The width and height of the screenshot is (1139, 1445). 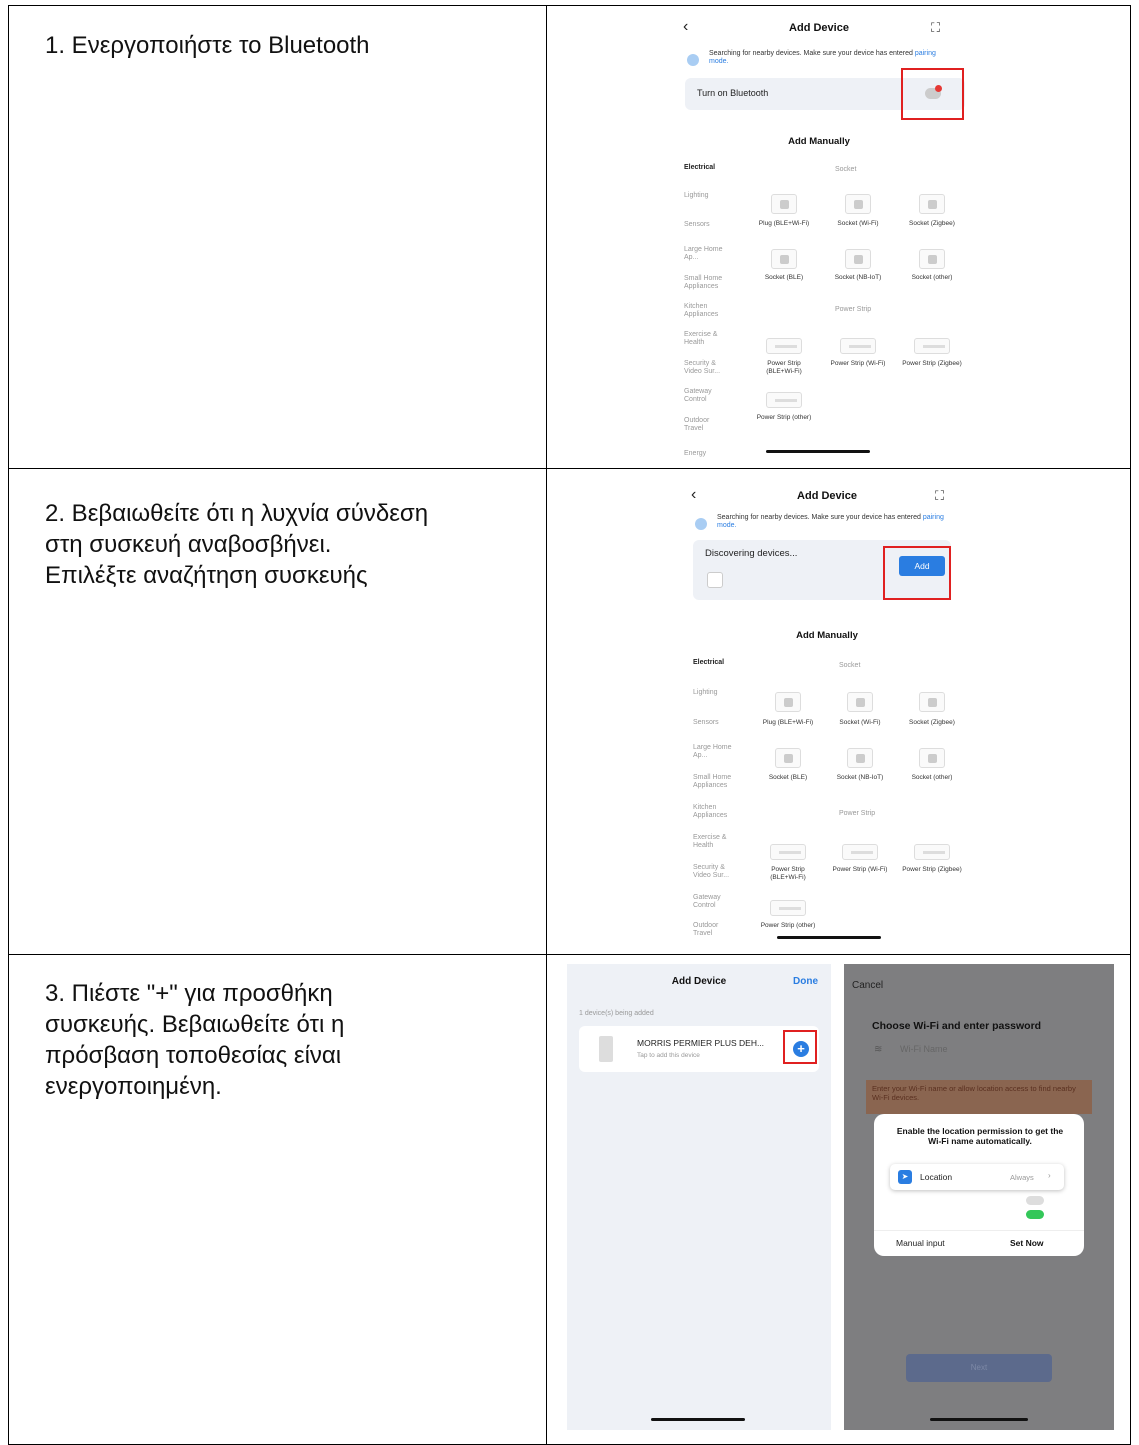 I want to click on page-title: Add Device, so click(x=699, y=981).